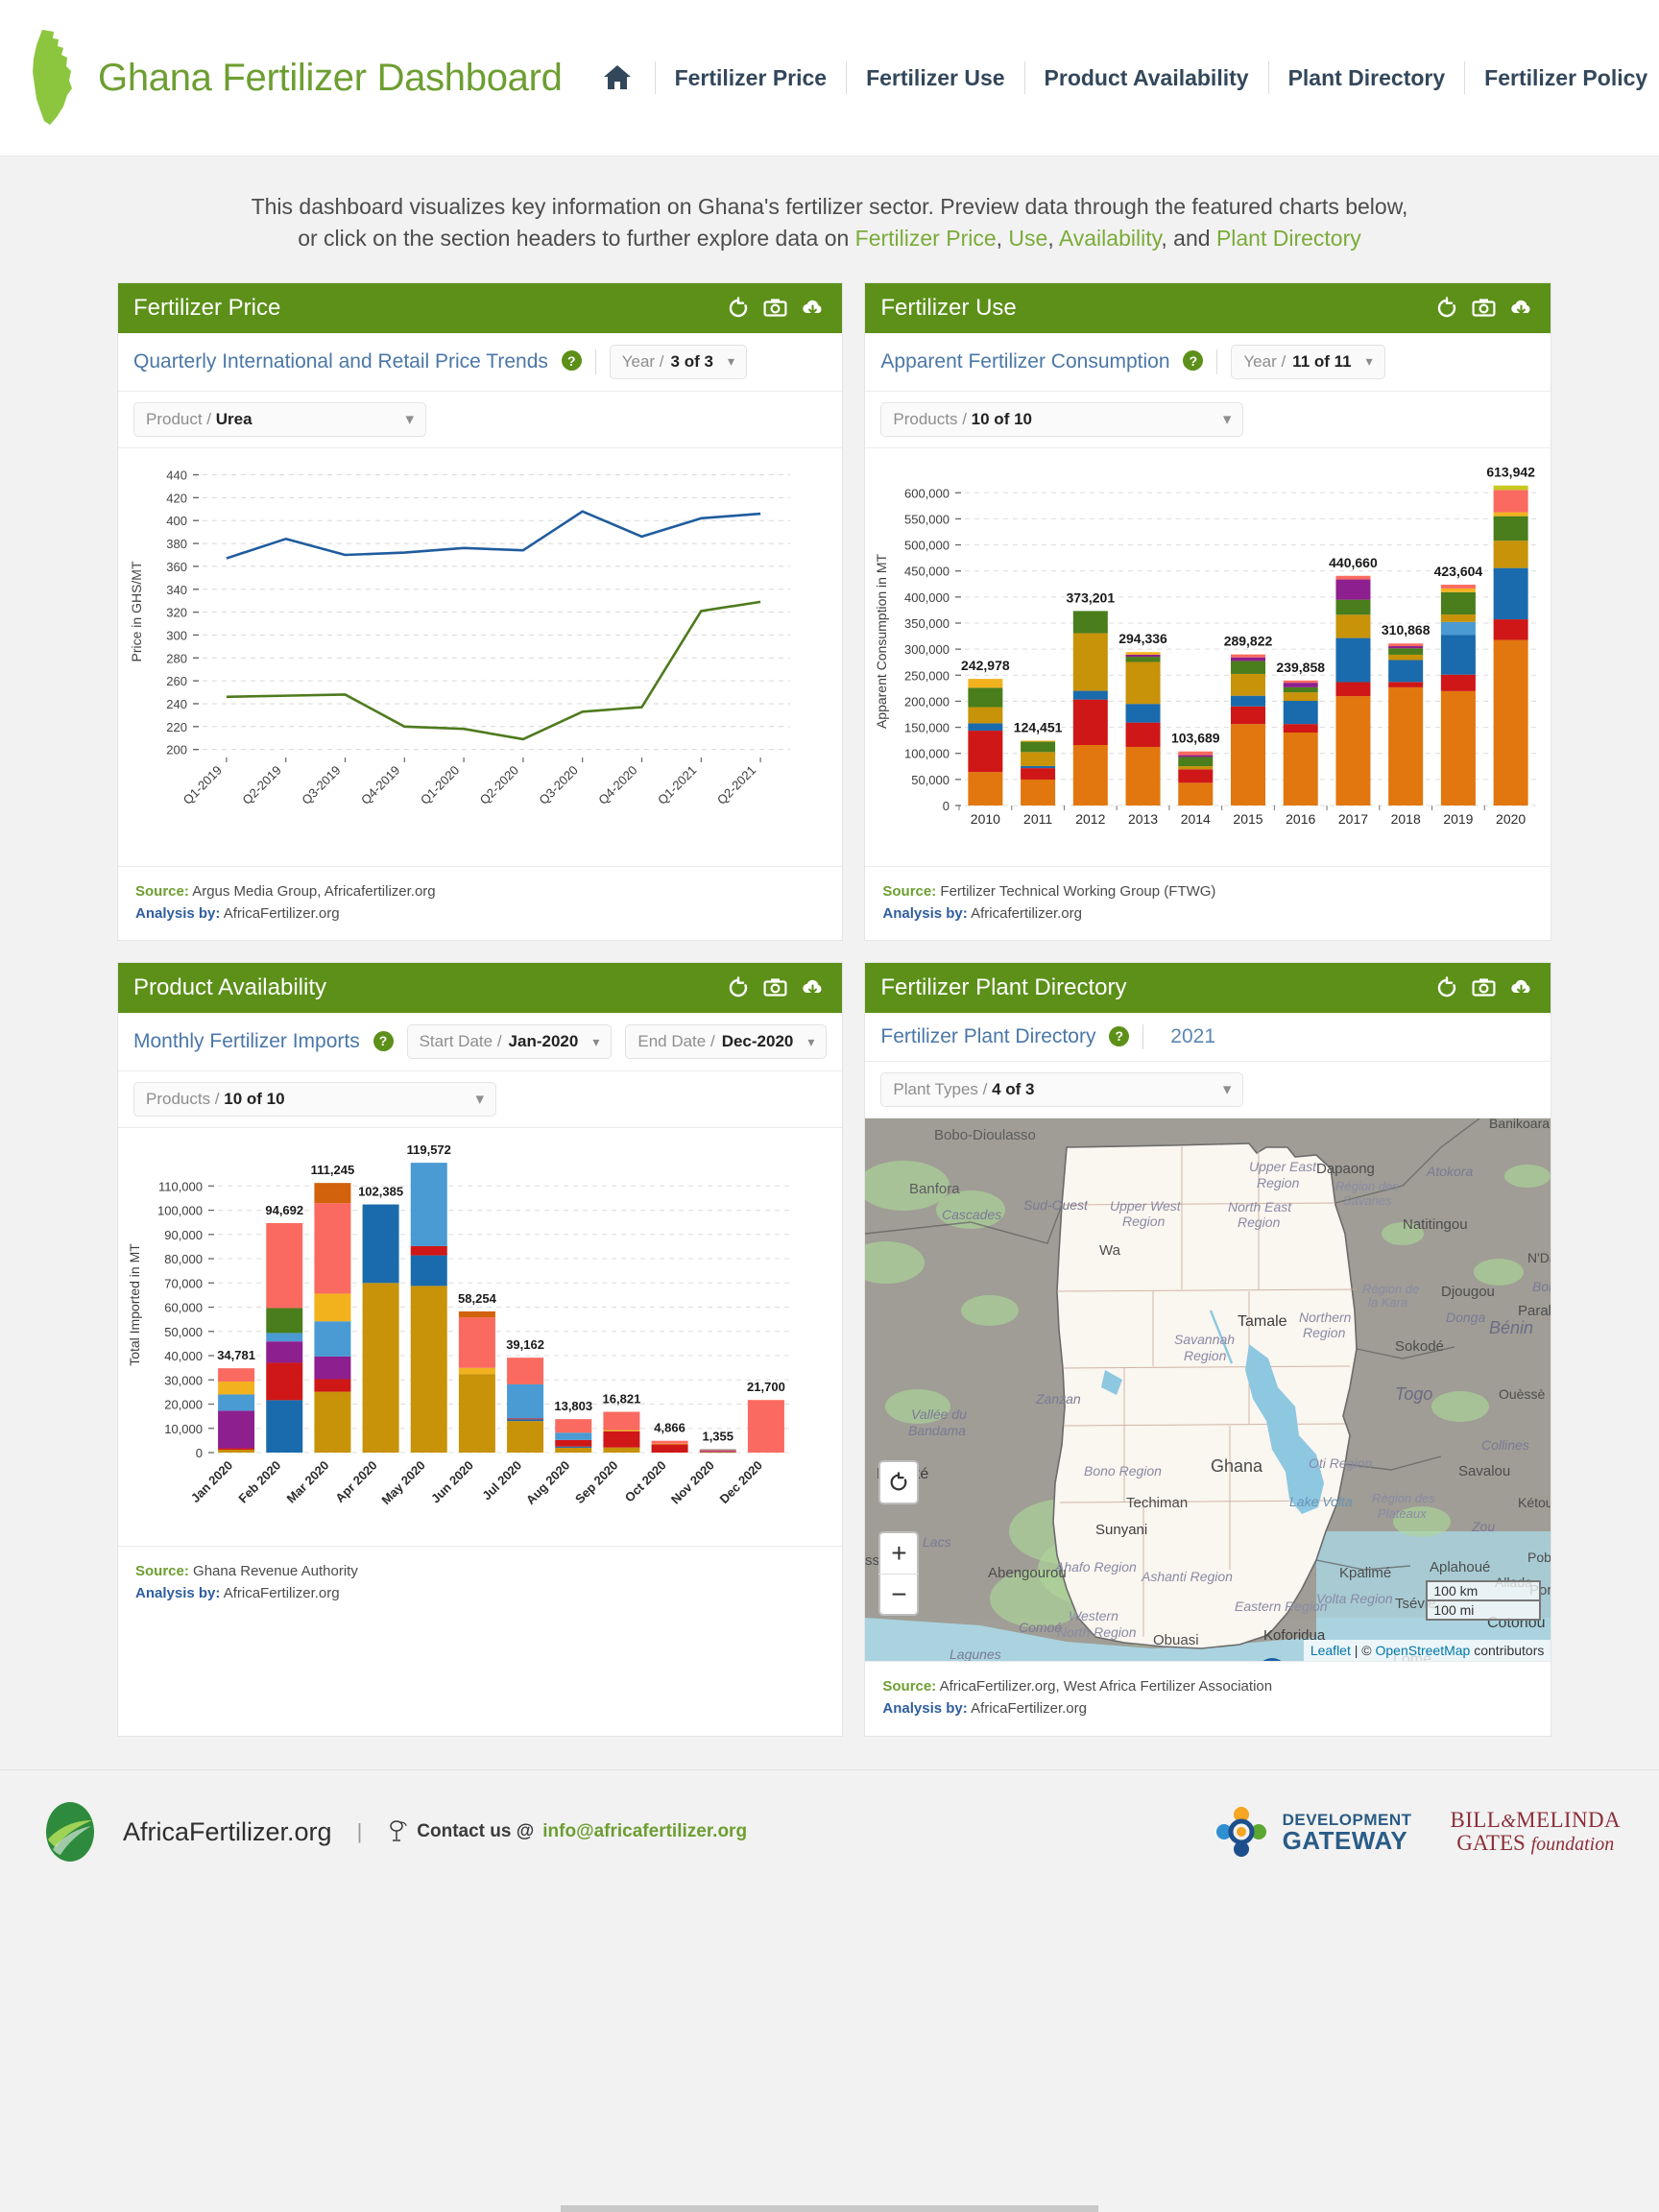 This screenshot has width=1659, height=2212. Describe the element at coordinates (1027, 238) in the screenshot. I see `intro-link-use: Use` at that location.